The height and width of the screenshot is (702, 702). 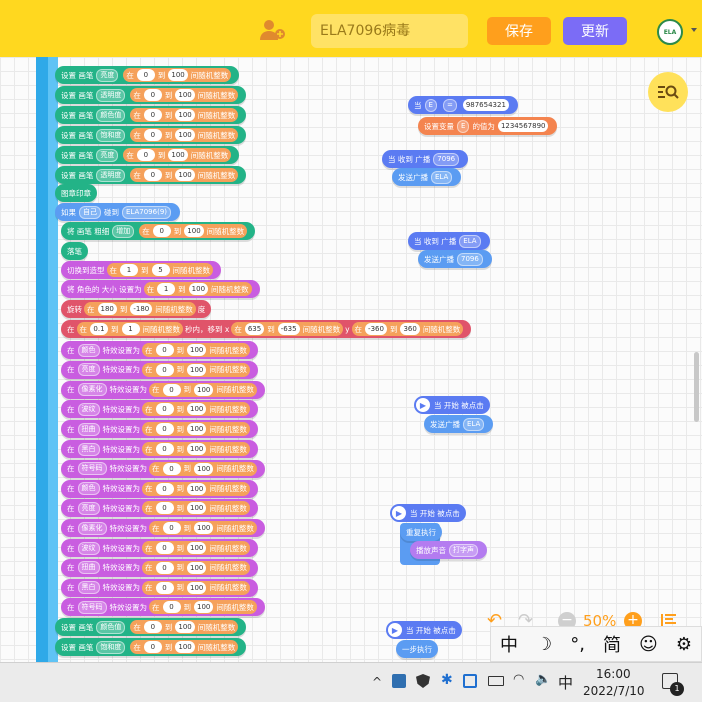 I want to click on op-max-input: -180, so click(x=141, y=309).